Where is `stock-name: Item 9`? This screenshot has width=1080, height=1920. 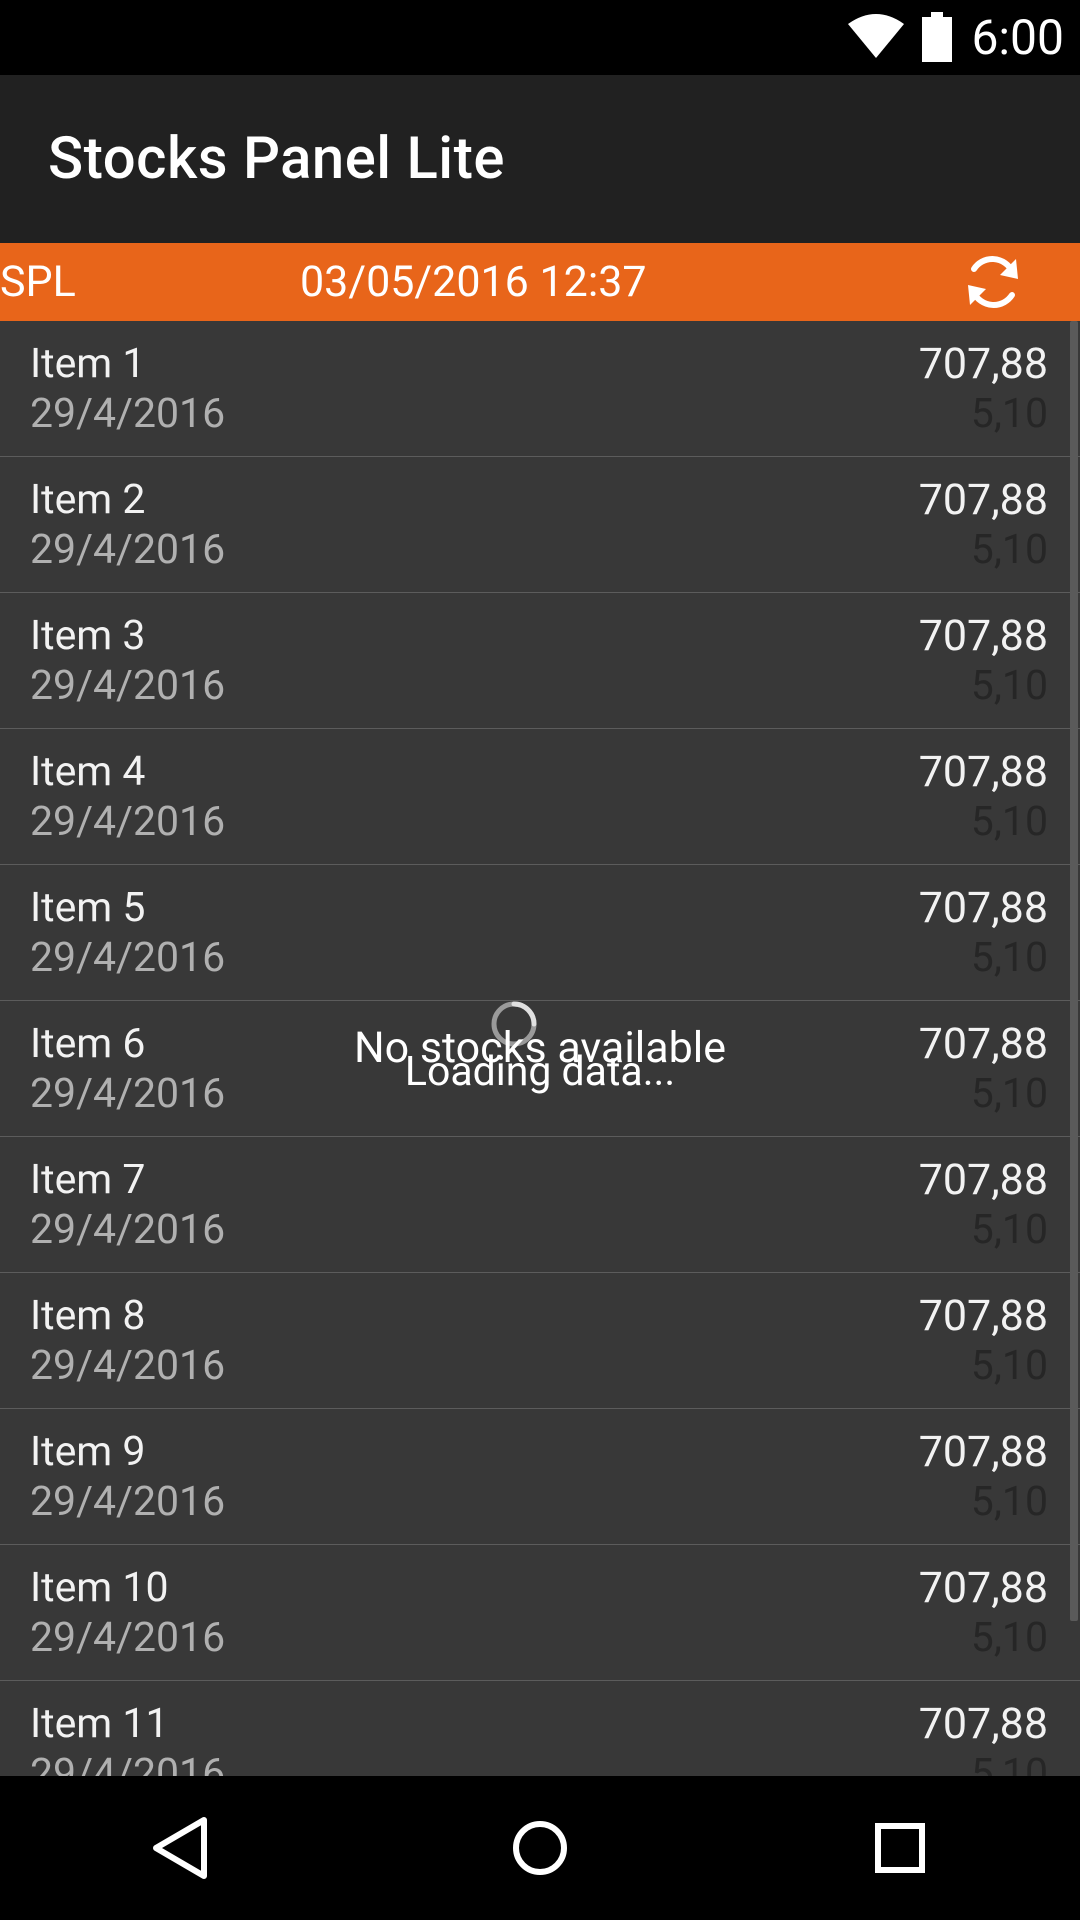 stock-name: Item 9 is located at coordinates (88, 1452).